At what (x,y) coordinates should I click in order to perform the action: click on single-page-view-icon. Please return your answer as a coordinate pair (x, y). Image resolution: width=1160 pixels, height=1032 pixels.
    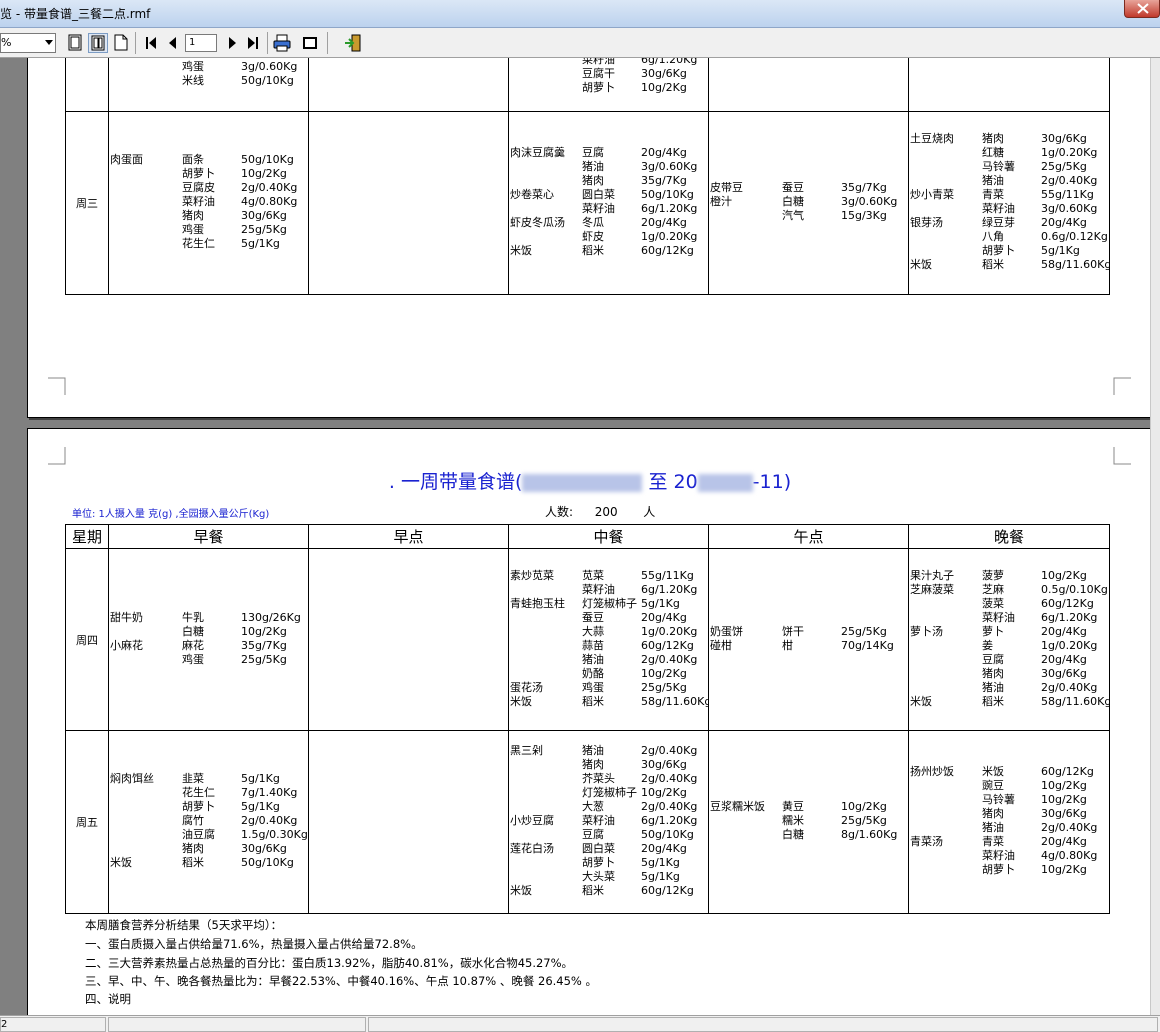
    Looking at the image, I should click on (75, 42).